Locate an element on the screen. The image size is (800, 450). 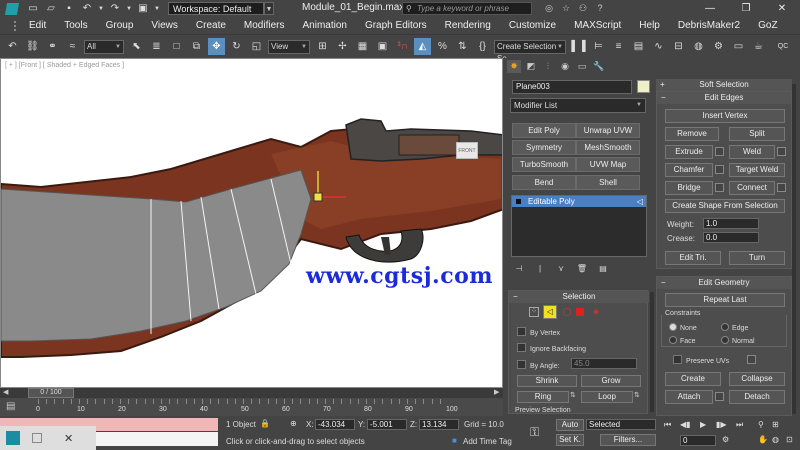
track-bar: ▤ 0 10 20 30 40 50 60 70 80 90 100 is located at coordinates (251, 407).